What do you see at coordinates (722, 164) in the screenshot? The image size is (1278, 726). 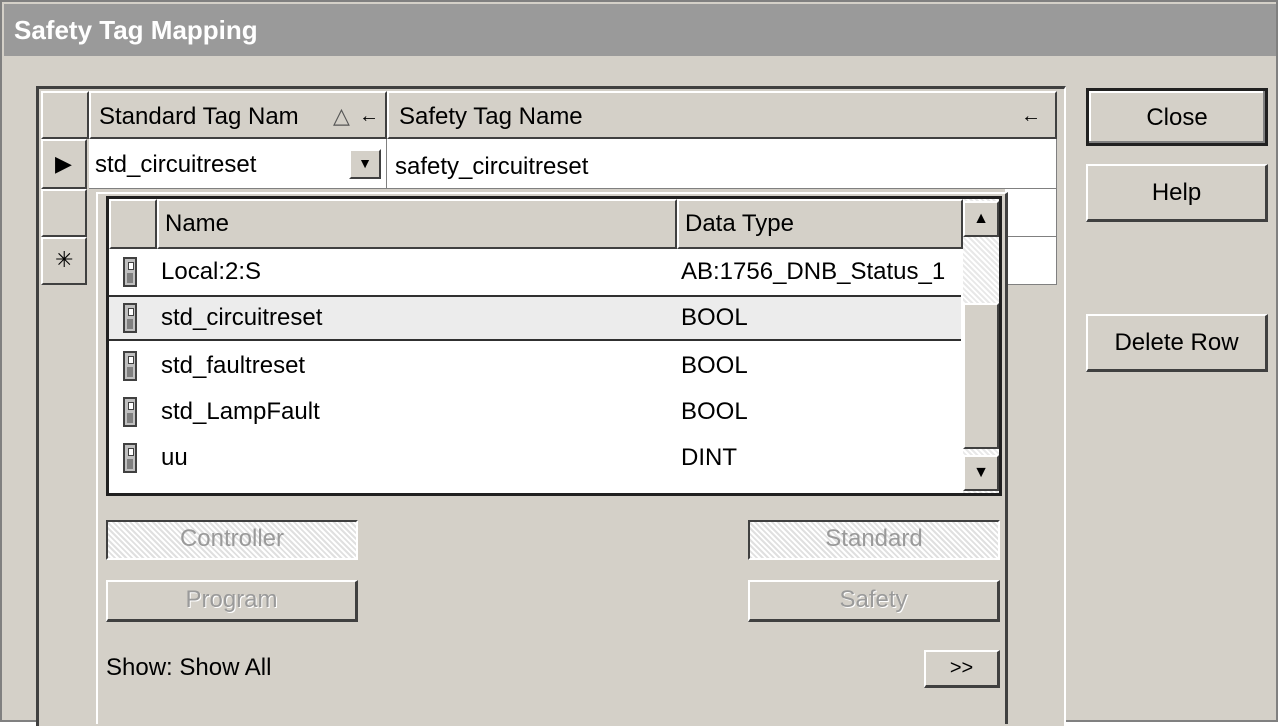 I see `safety-tag-cell: safety_circuitreset` at bounding box center [722, 164].